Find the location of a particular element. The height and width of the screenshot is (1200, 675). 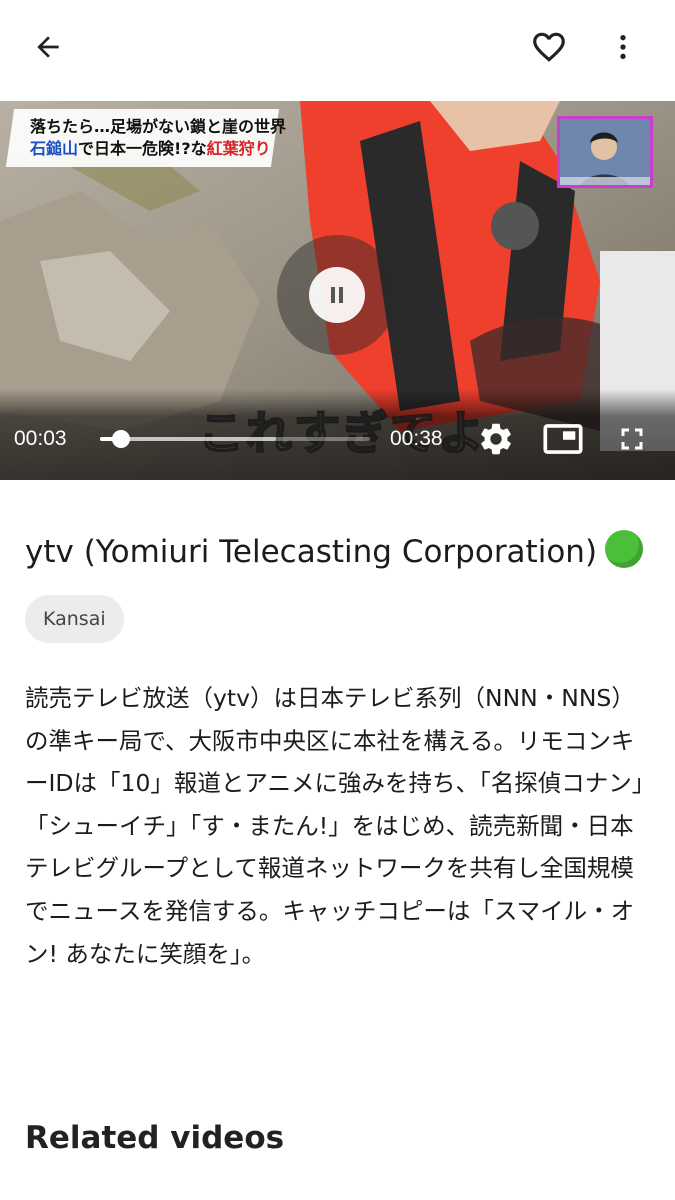

more-options-button is located at coordinates (623, 47).